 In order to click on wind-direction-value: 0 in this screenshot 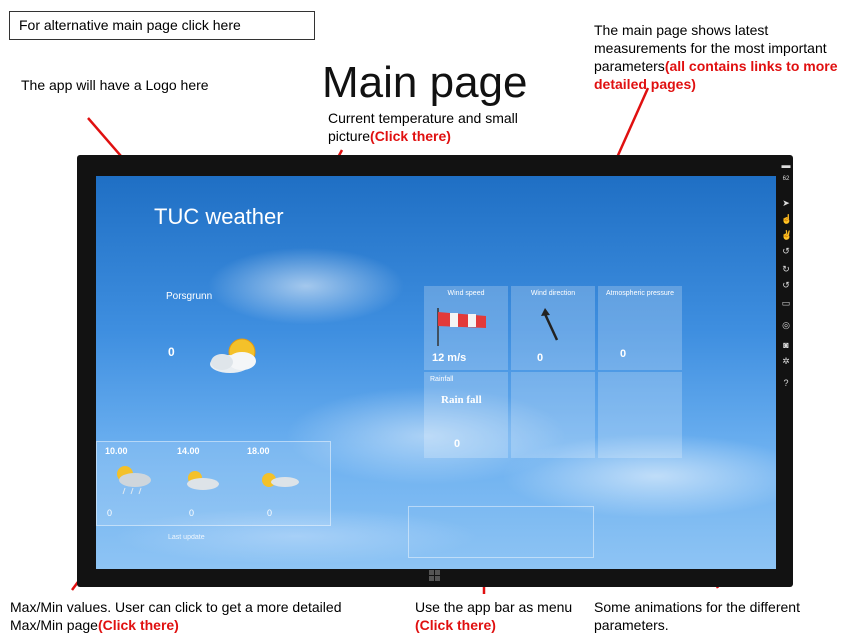, I will do `click(540, 358)`.